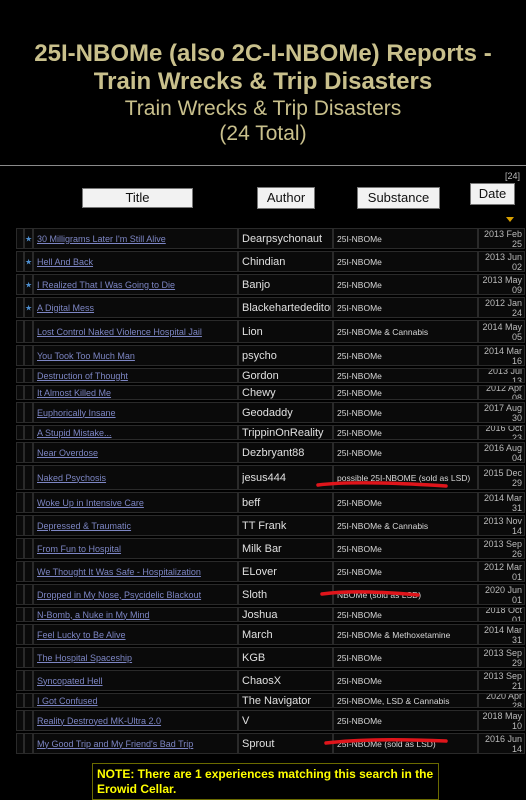 This screenshot has height=800, width=526. I want to click on author-cell: The Navigator, so click(285, 700).